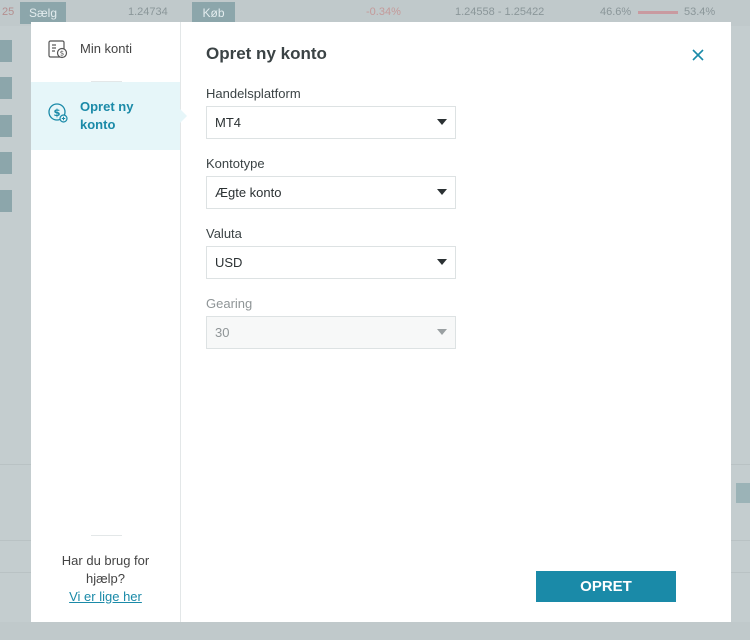  What do you see at coordinates (15, 333) in the screenshot?
I see `background-left-column: 39 54 19 45 75` at bounding box center [15, 333].